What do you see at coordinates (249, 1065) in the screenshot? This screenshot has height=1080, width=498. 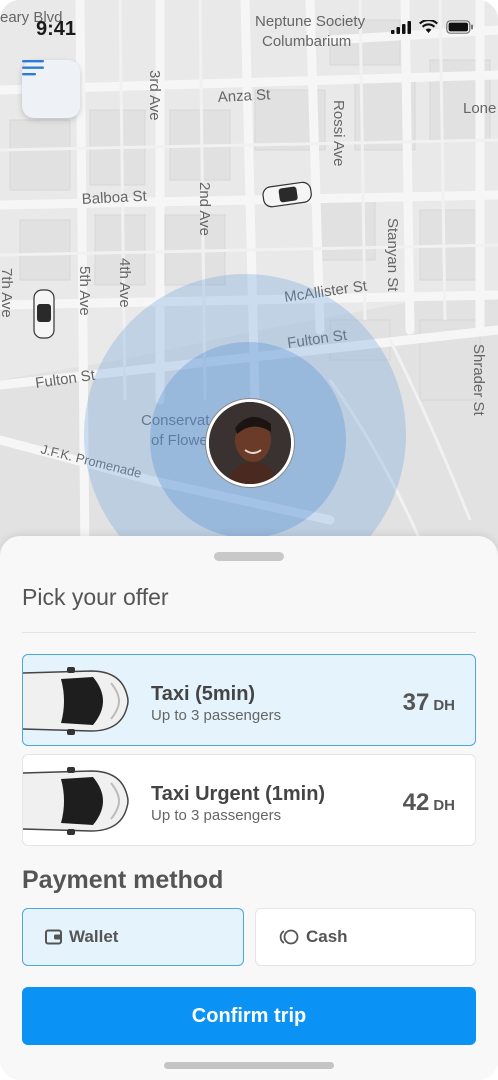 I see `home-indicator` at bounding box center [249, 1065].